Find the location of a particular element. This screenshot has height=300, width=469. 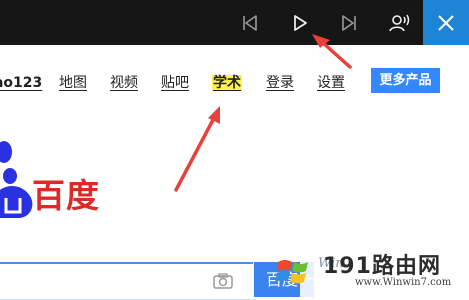

nav-link-video: 视频 is located at coordinates (124, 83).